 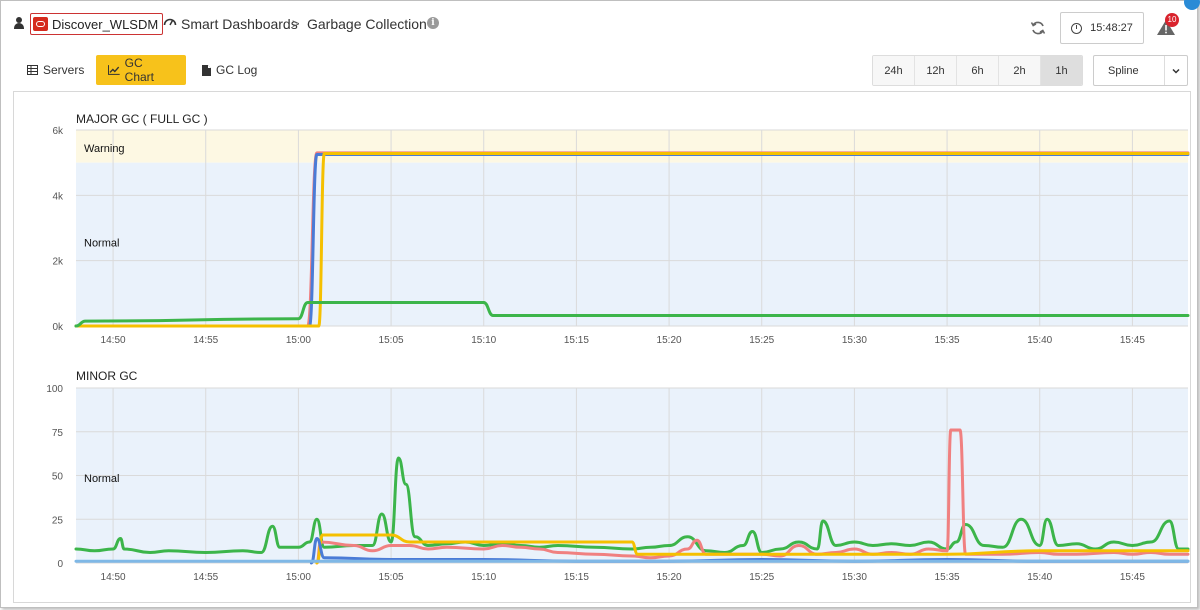 I want to click on alert-count-badge: 10, so click(x=1172, y=20).